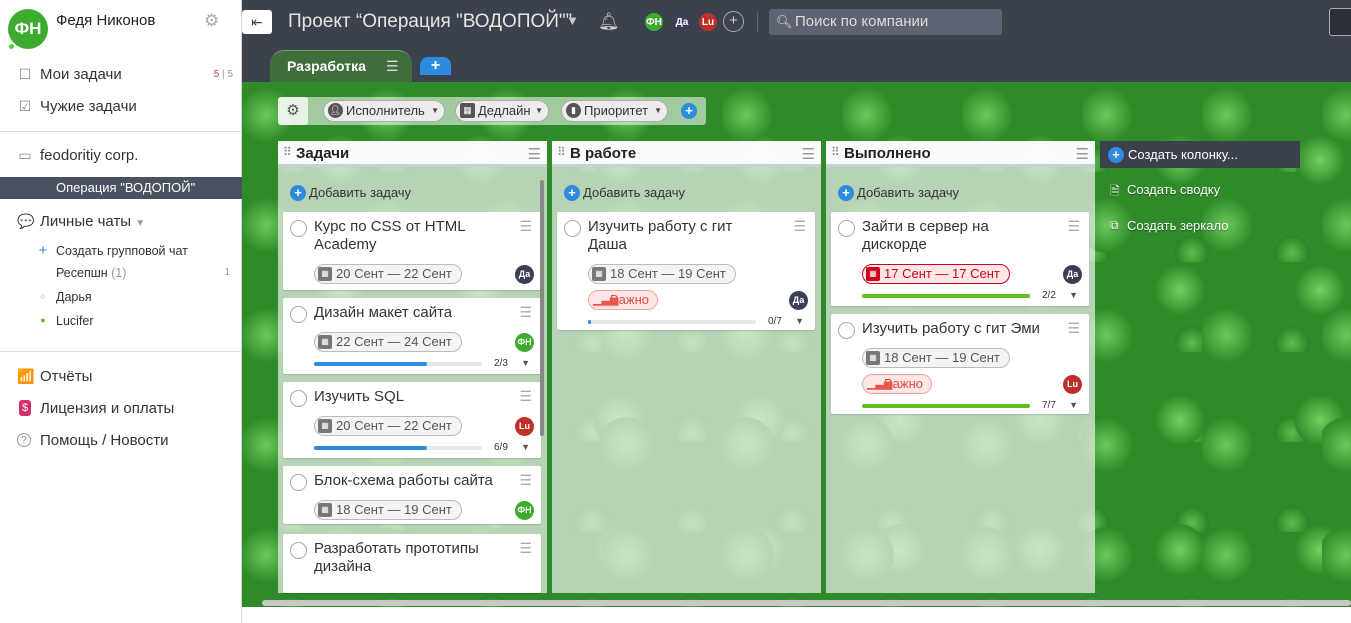 The height and width of the screenshot is (623, 1351). What do you see at coordinates (1165, 190) in the screenshot?
I see `create-summary-button: 🗎 Создать сводку` at bounding box center [1165, 190].